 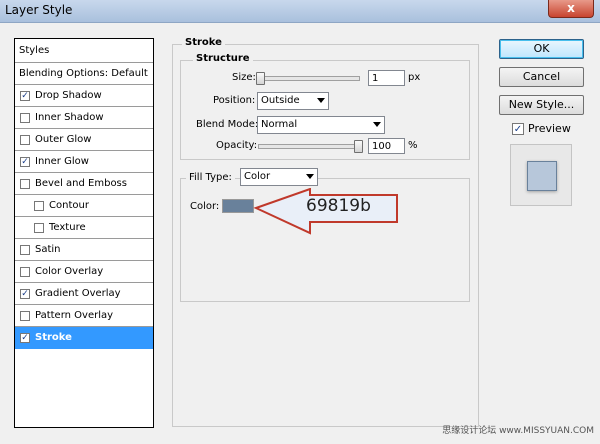 I want to click on cancel-button: Cancel, so click(x=541, y=77).